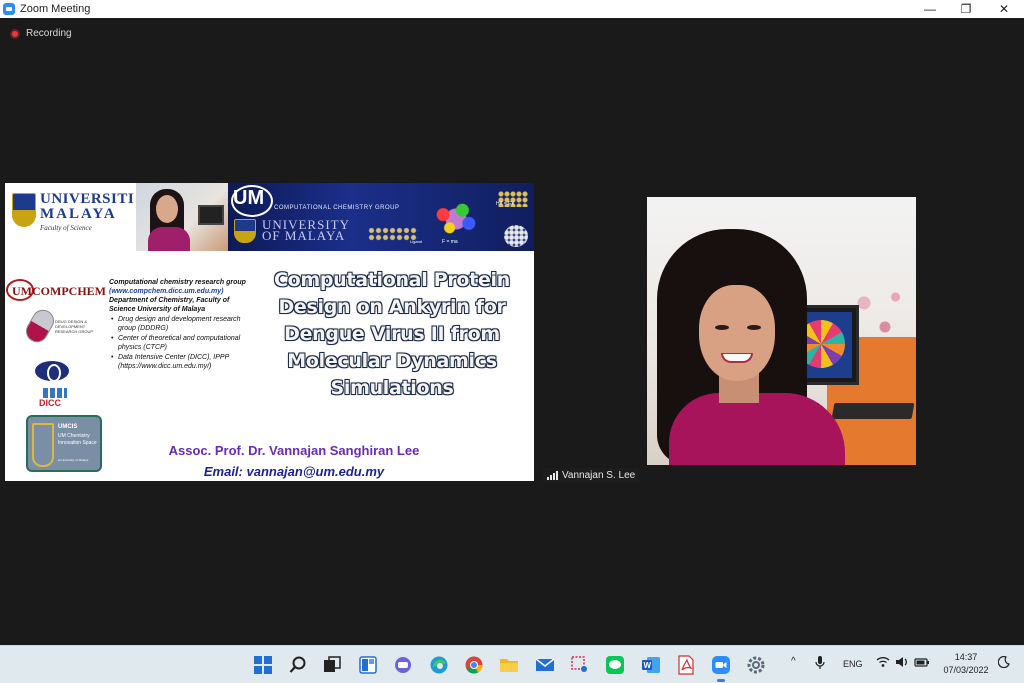  Describe the element at coordinates (450, 242) in the screenshot. I see `banner-equation: F = ma` at that location.